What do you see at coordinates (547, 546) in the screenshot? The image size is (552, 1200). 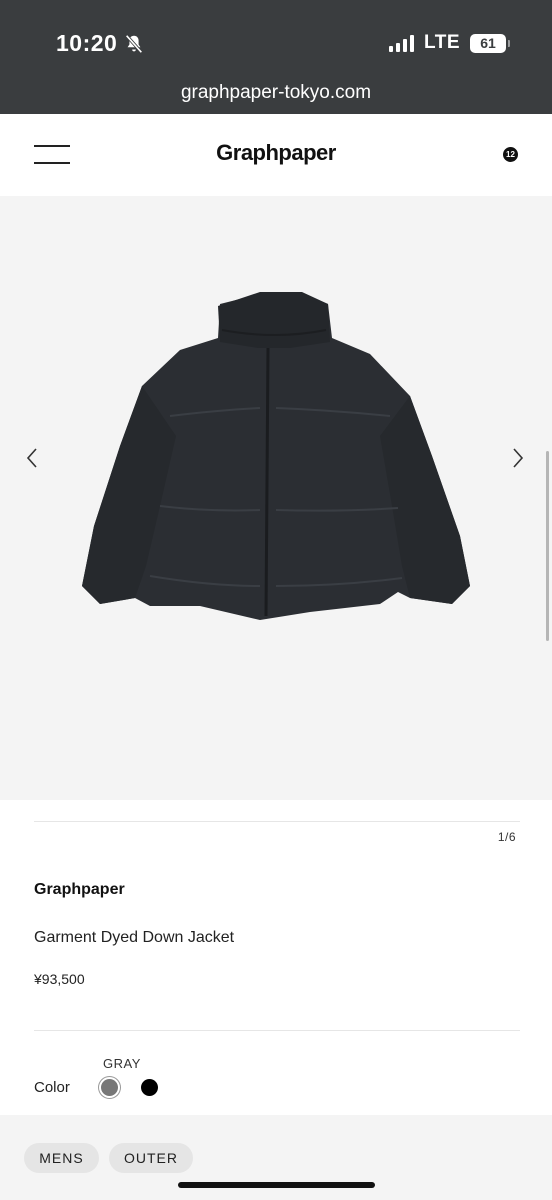 I see `page-scrollbar` at bounding box center [547, 546].